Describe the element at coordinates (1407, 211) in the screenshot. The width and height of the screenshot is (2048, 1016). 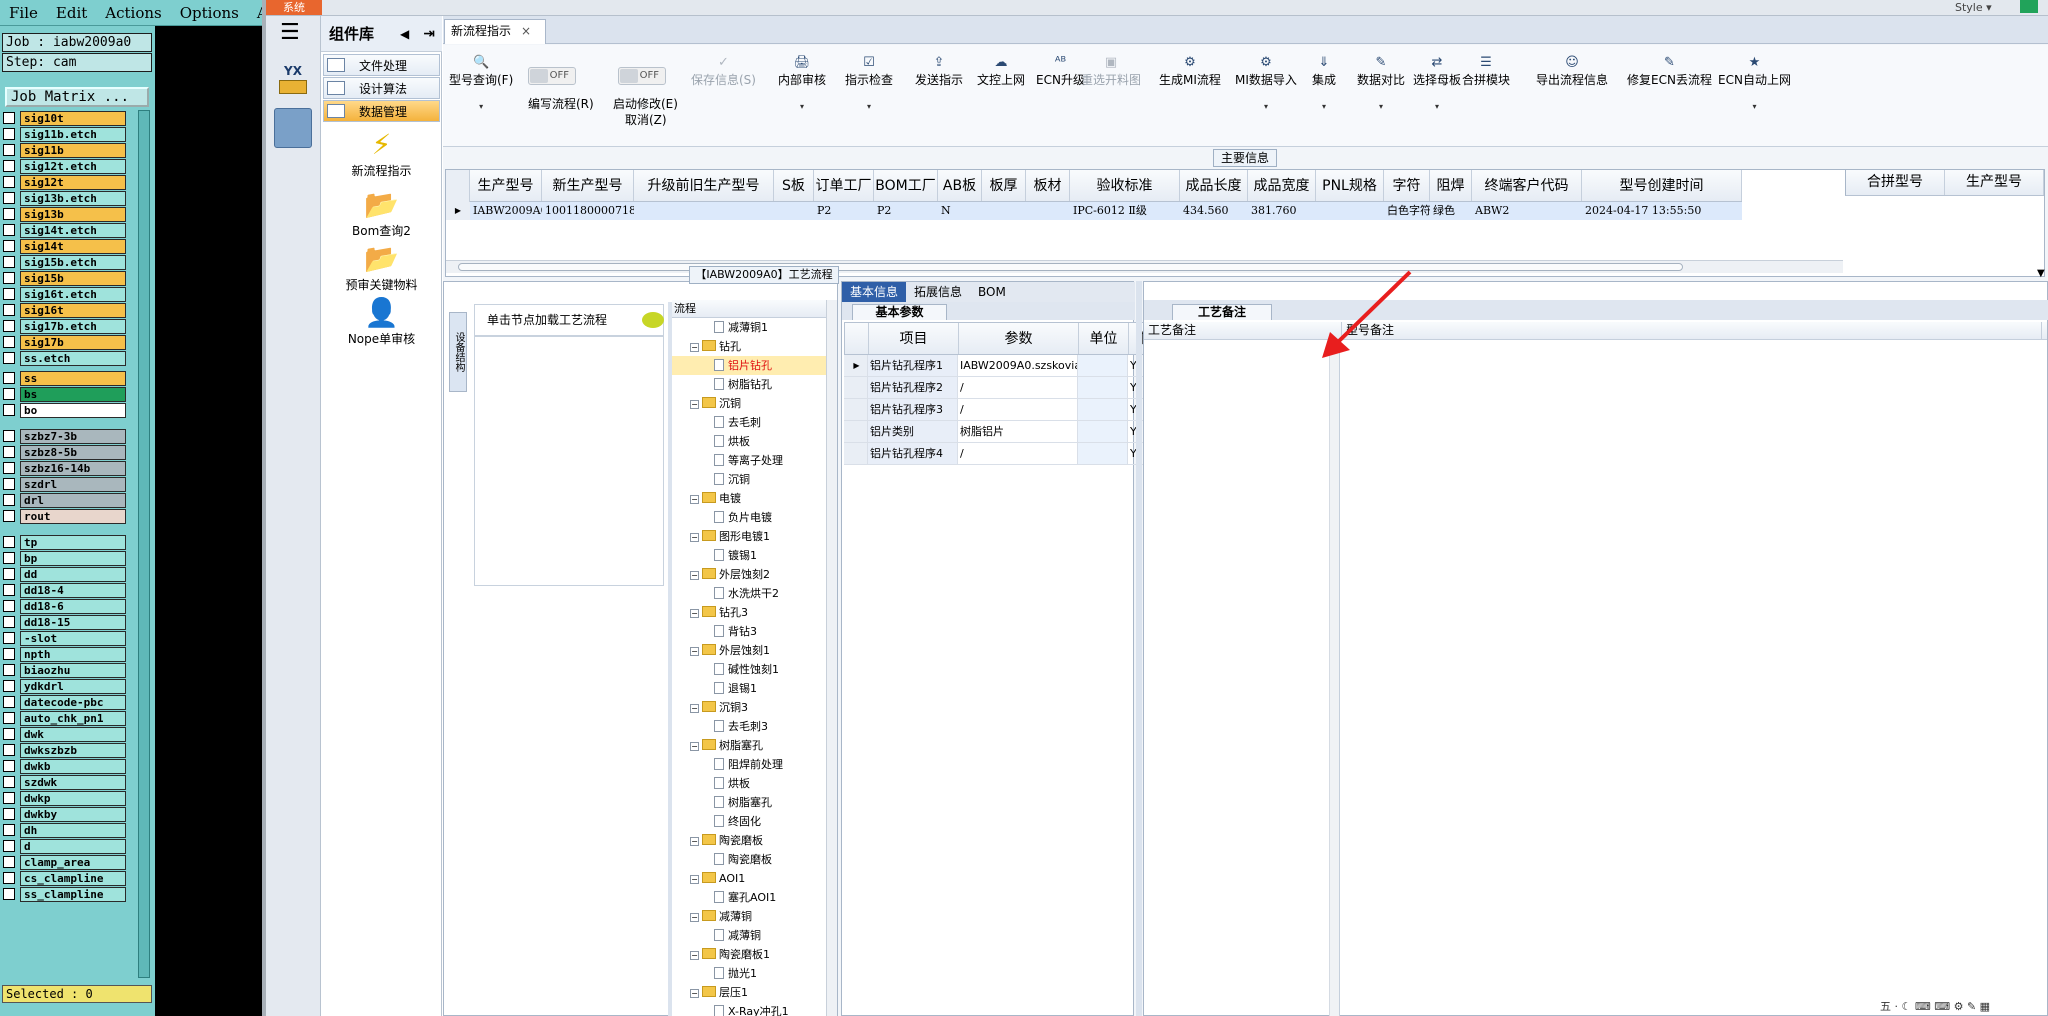
I see `info-cell: 白色字符` at that location.